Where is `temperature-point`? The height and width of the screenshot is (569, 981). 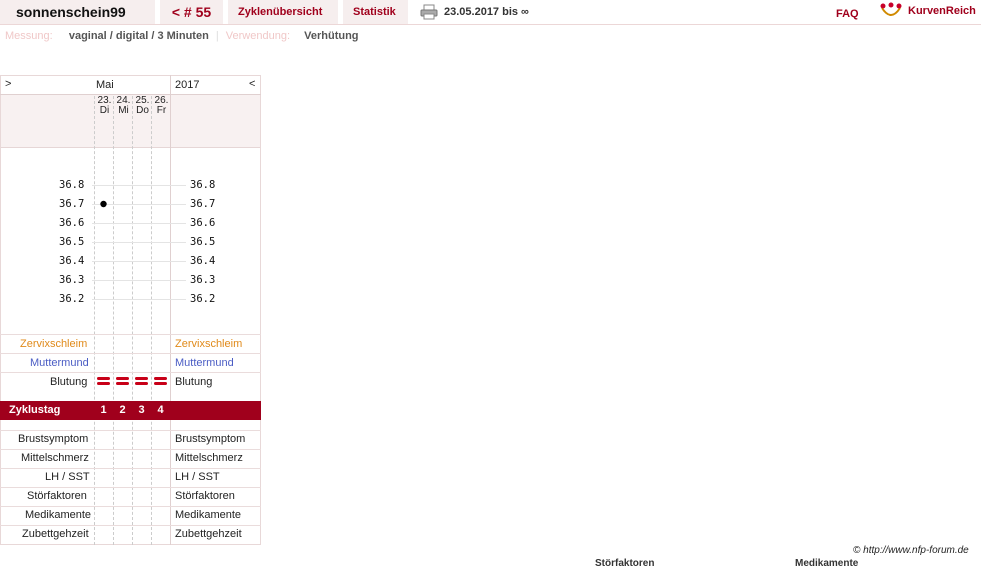
temperature-point is located at coordinates (103, 204).